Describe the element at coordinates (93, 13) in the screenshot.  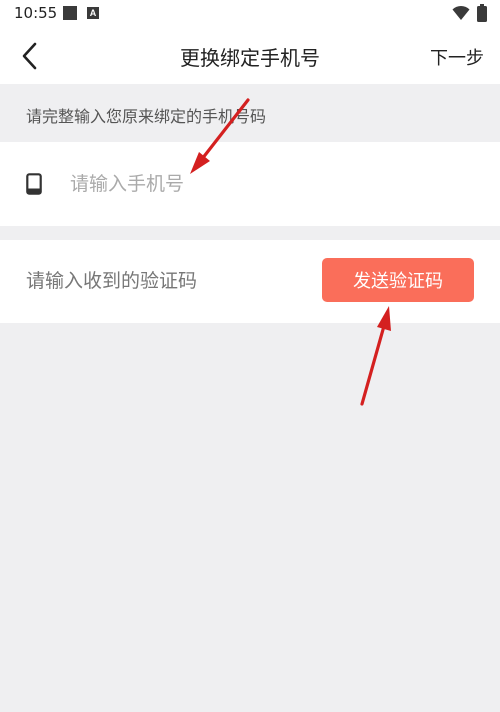
I see `a-notification-icon: A` at that location.